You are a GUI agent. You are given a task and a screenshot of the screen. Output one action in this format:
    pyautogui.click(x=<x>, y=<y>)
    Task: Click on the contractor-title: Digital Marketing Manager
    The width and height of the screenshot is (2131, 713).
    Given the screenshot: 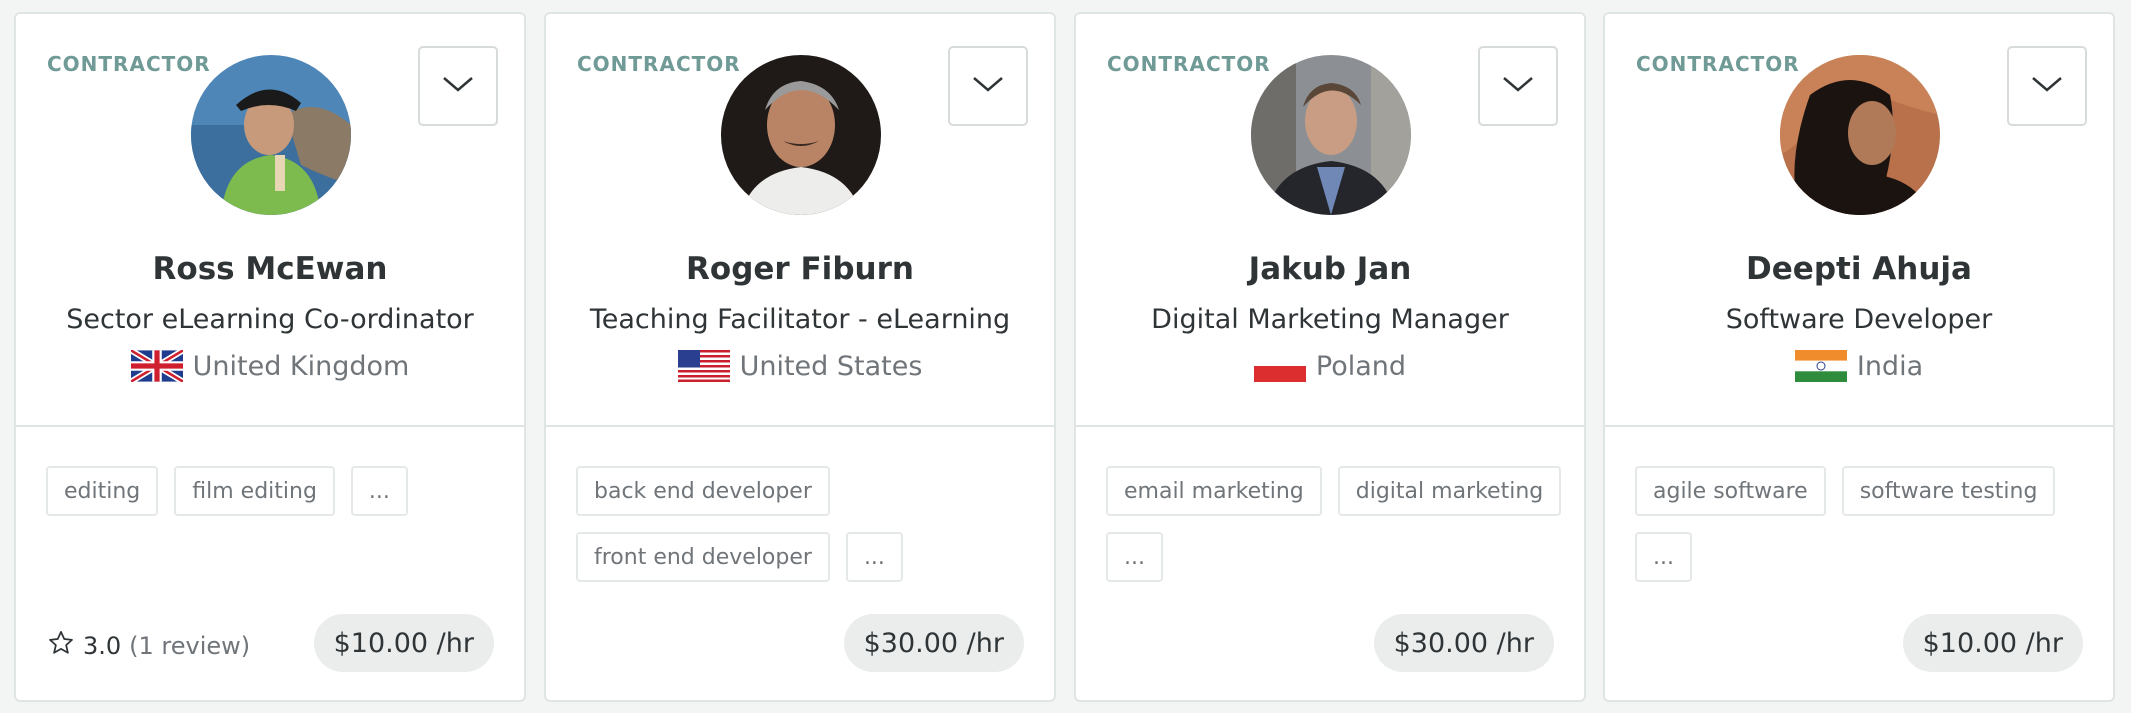 What is the action you would take?
    pyautogui.click(x=1330, y=319)
    